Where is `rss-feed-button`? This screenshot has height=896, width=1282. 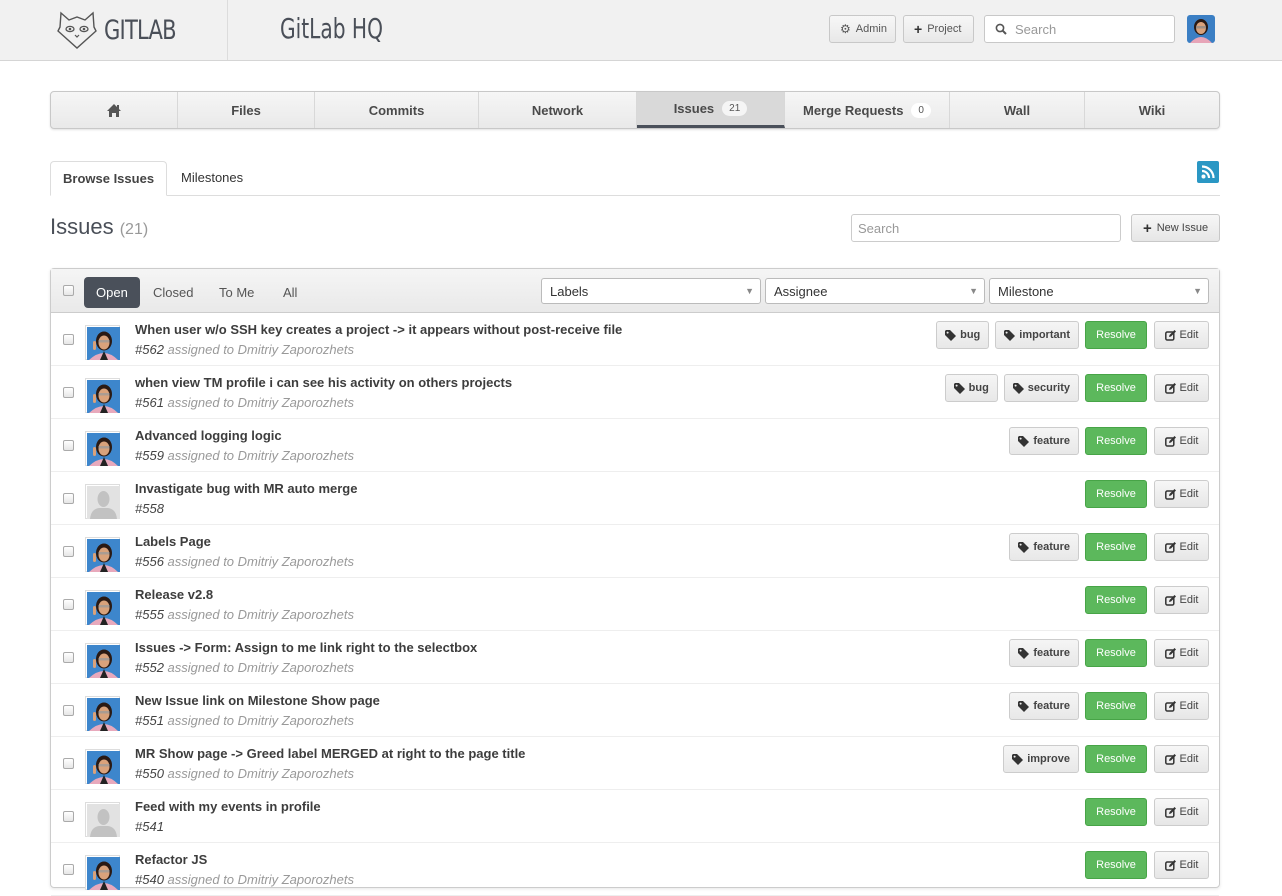
rss-feed-button is located at coordinates (1208, 172).